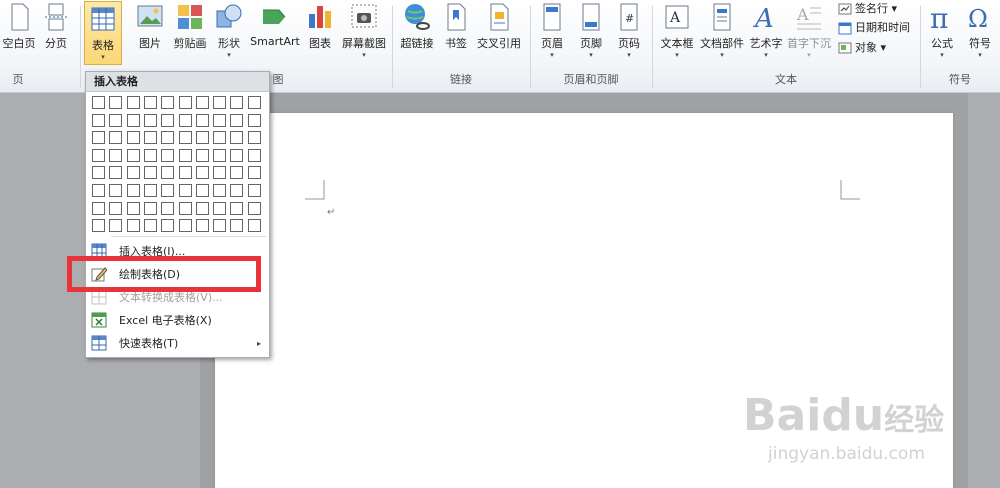 The image size is (1000, 488). I want to click on blank-page-button: 空白页, so click(19, 33).